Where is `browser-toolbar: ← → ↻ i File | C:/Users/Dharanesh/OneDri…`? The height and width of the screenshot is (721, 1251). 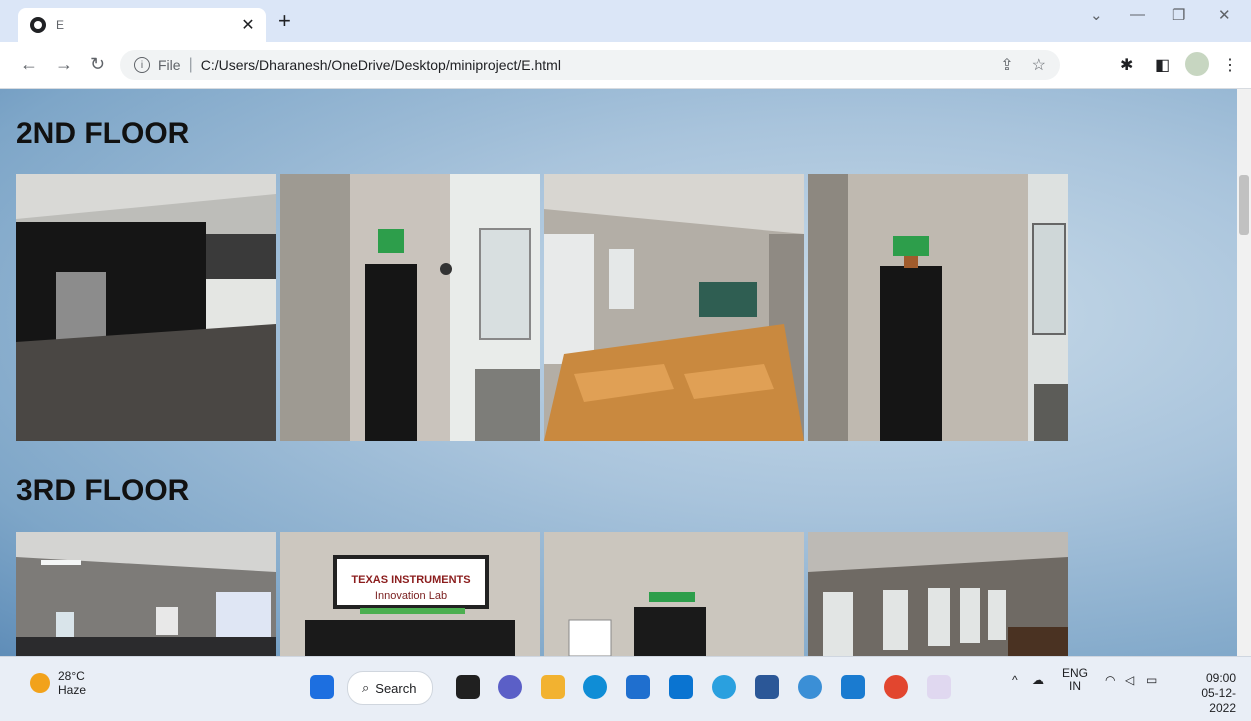 browser-toolbar: ← → ↻ i File | C:/Users/Dharanesh/OneDri… is located at coordinates (625, 65).